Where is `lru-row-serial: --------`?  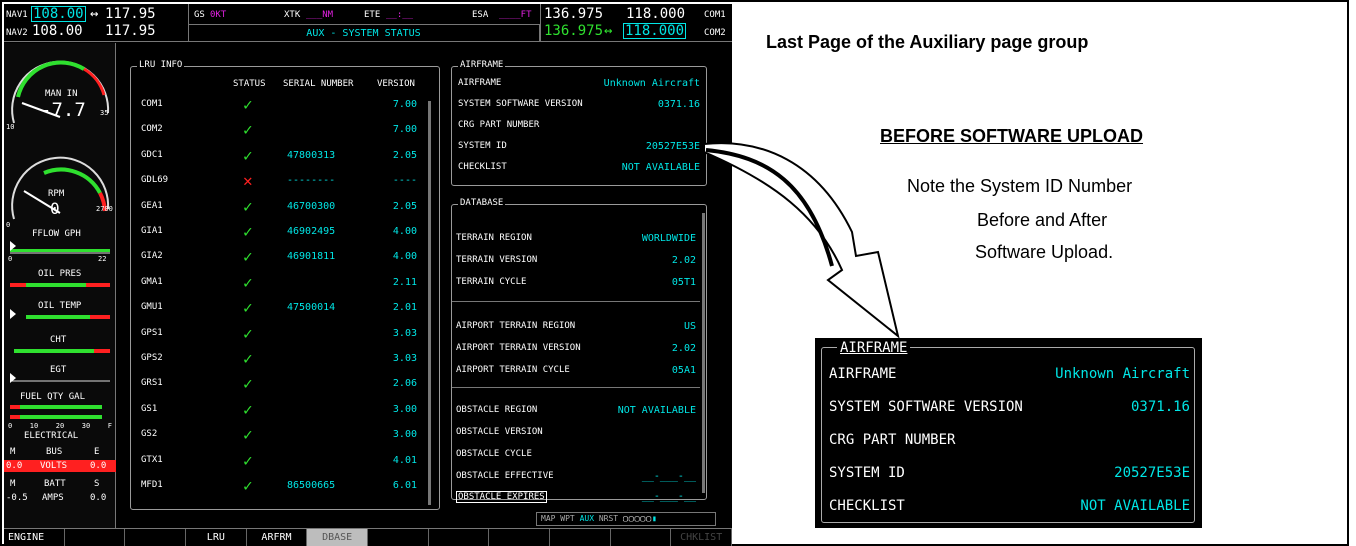
lru-row-serial: -------- is located at coordinates (311, 181).